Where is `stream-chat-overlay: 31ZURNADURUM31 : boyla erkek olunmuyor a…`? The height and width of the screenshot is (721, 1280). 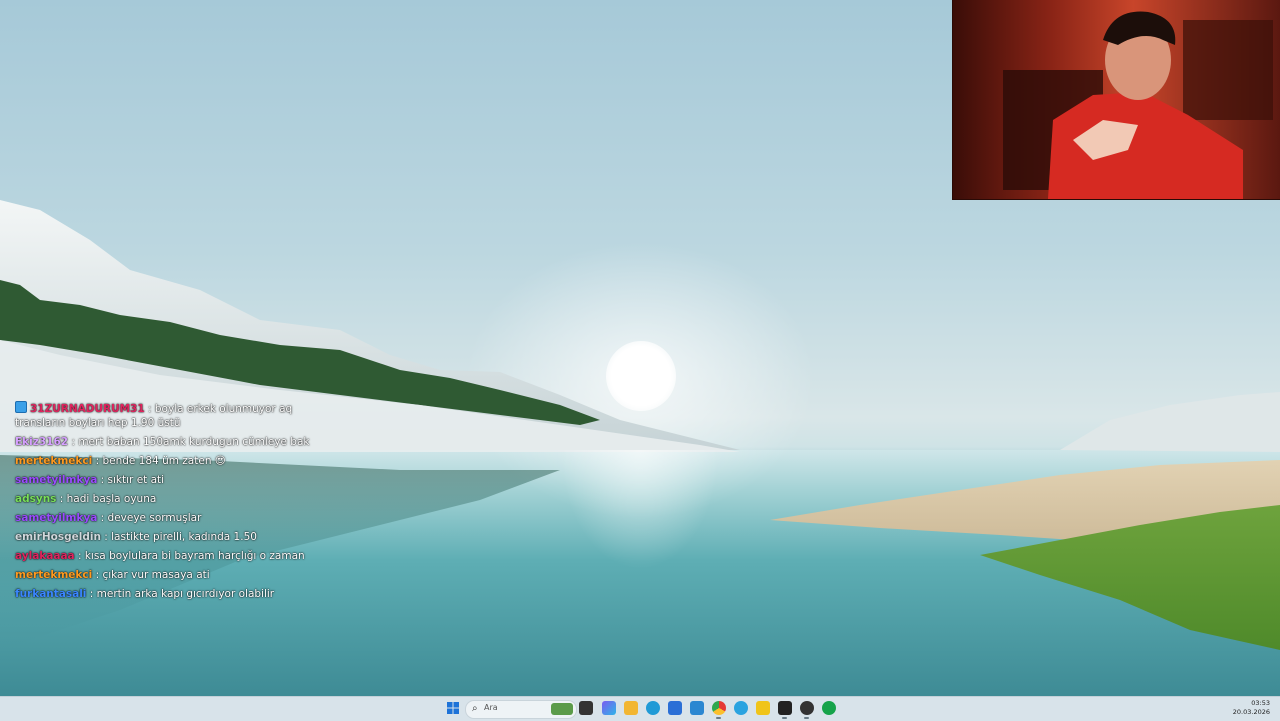
stream-chat-overlay: 31ZURNADURUM31 : boyla erkek olunmuyor a… is located at coordinates (175, 503).